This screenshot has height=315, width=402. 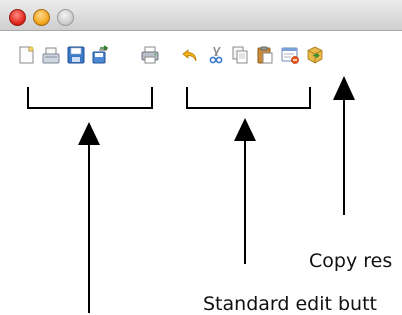 I want to click on standard-edit-arrowhead, so click(x=245, y=129).